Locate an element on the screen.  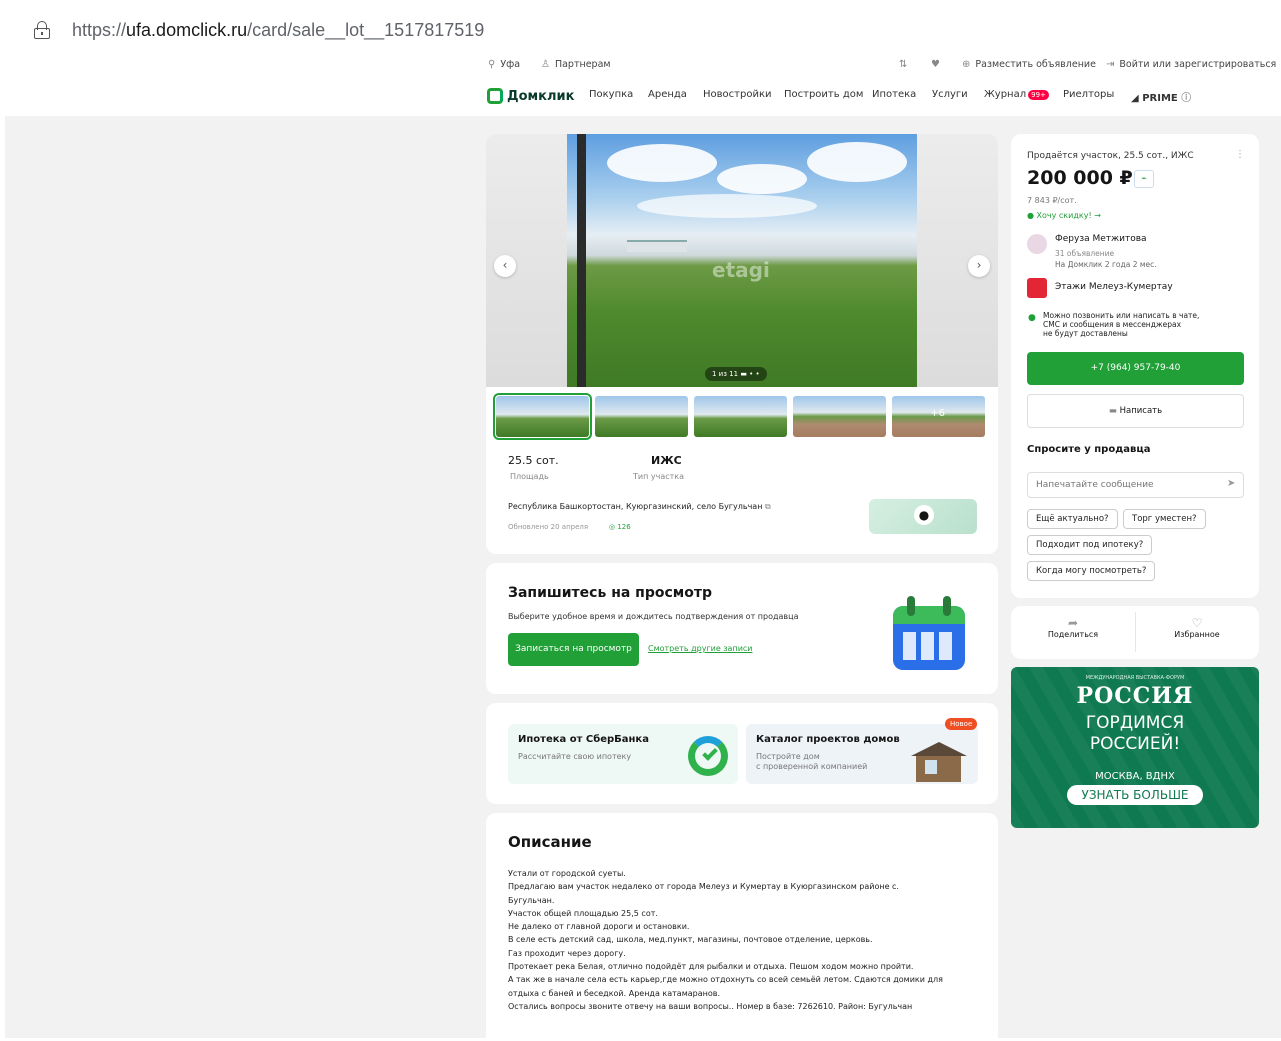
agency-logo-icon is located at coordinates (1037, 288).